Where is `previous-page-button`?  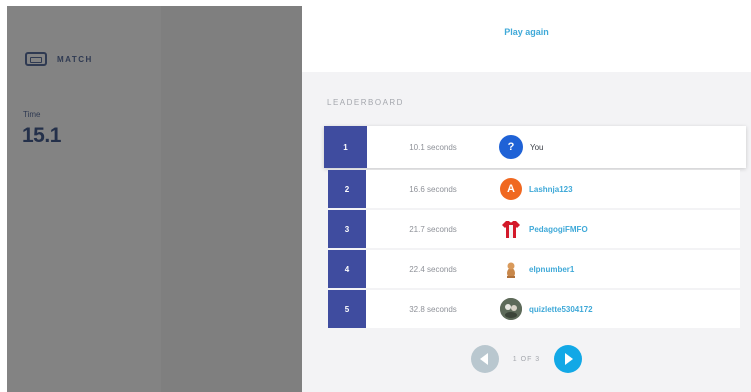 previous-page-button is located at coordinates (484, 359).